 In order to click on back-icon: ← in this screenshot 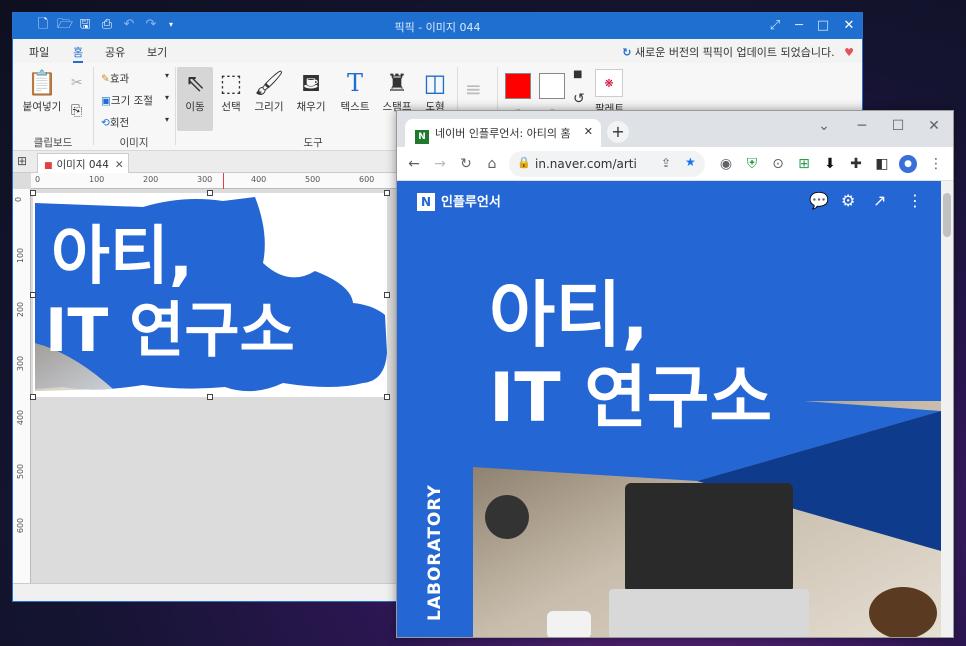, I will do `click(414, 164)`.